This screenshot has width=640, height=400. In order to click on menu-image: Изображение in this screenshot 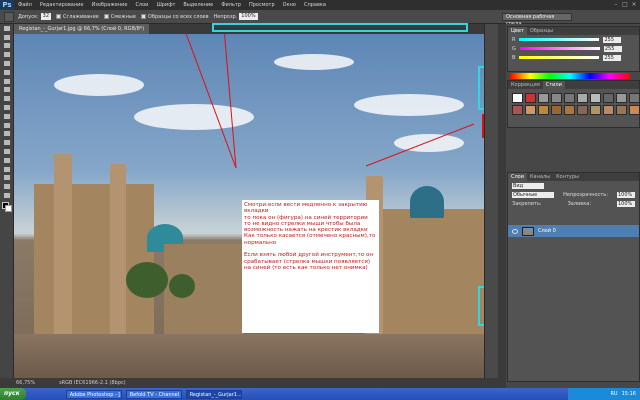, I will do `click(109, 5)`.